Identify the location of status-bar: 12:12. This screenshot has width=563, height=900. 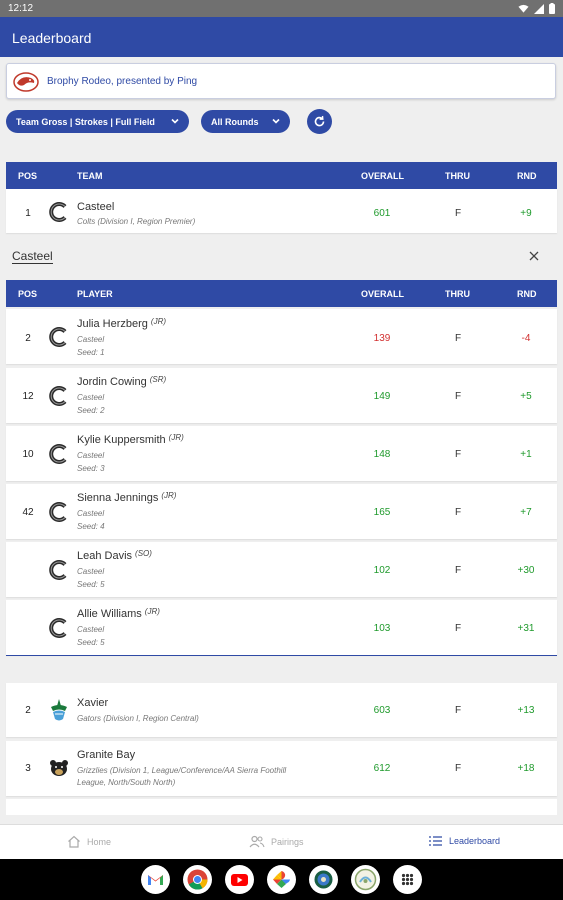
(281, 8).